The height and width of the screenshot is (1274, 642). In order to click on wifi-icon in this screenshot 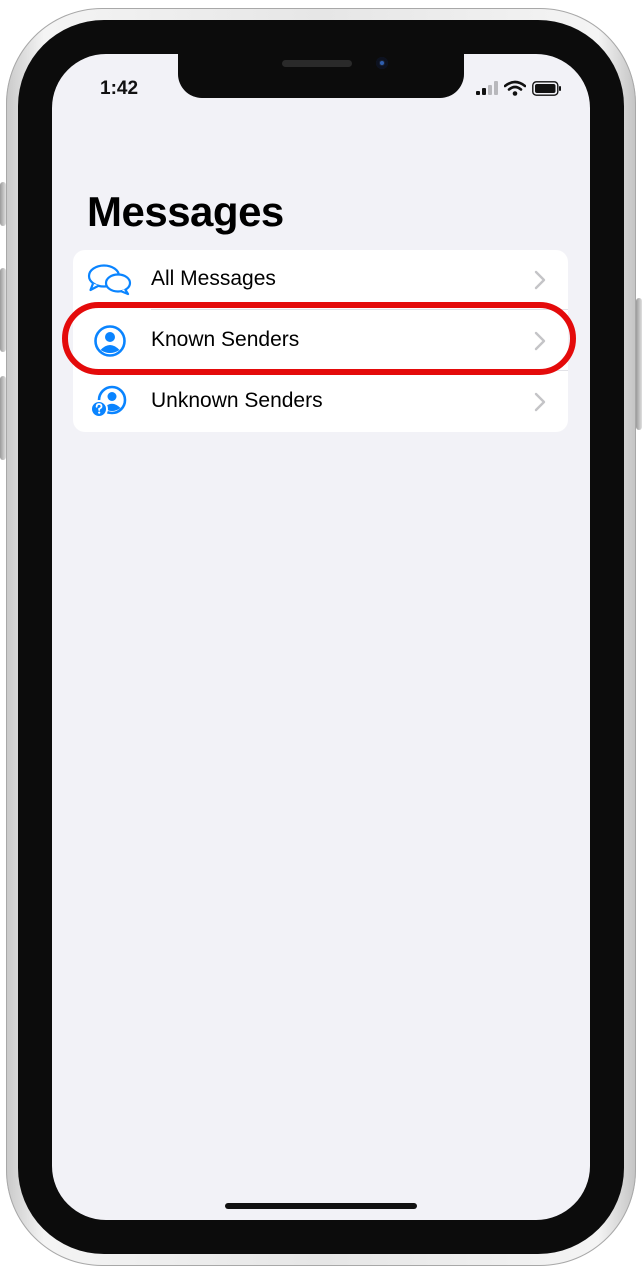, I will do `click(515, 88)`.